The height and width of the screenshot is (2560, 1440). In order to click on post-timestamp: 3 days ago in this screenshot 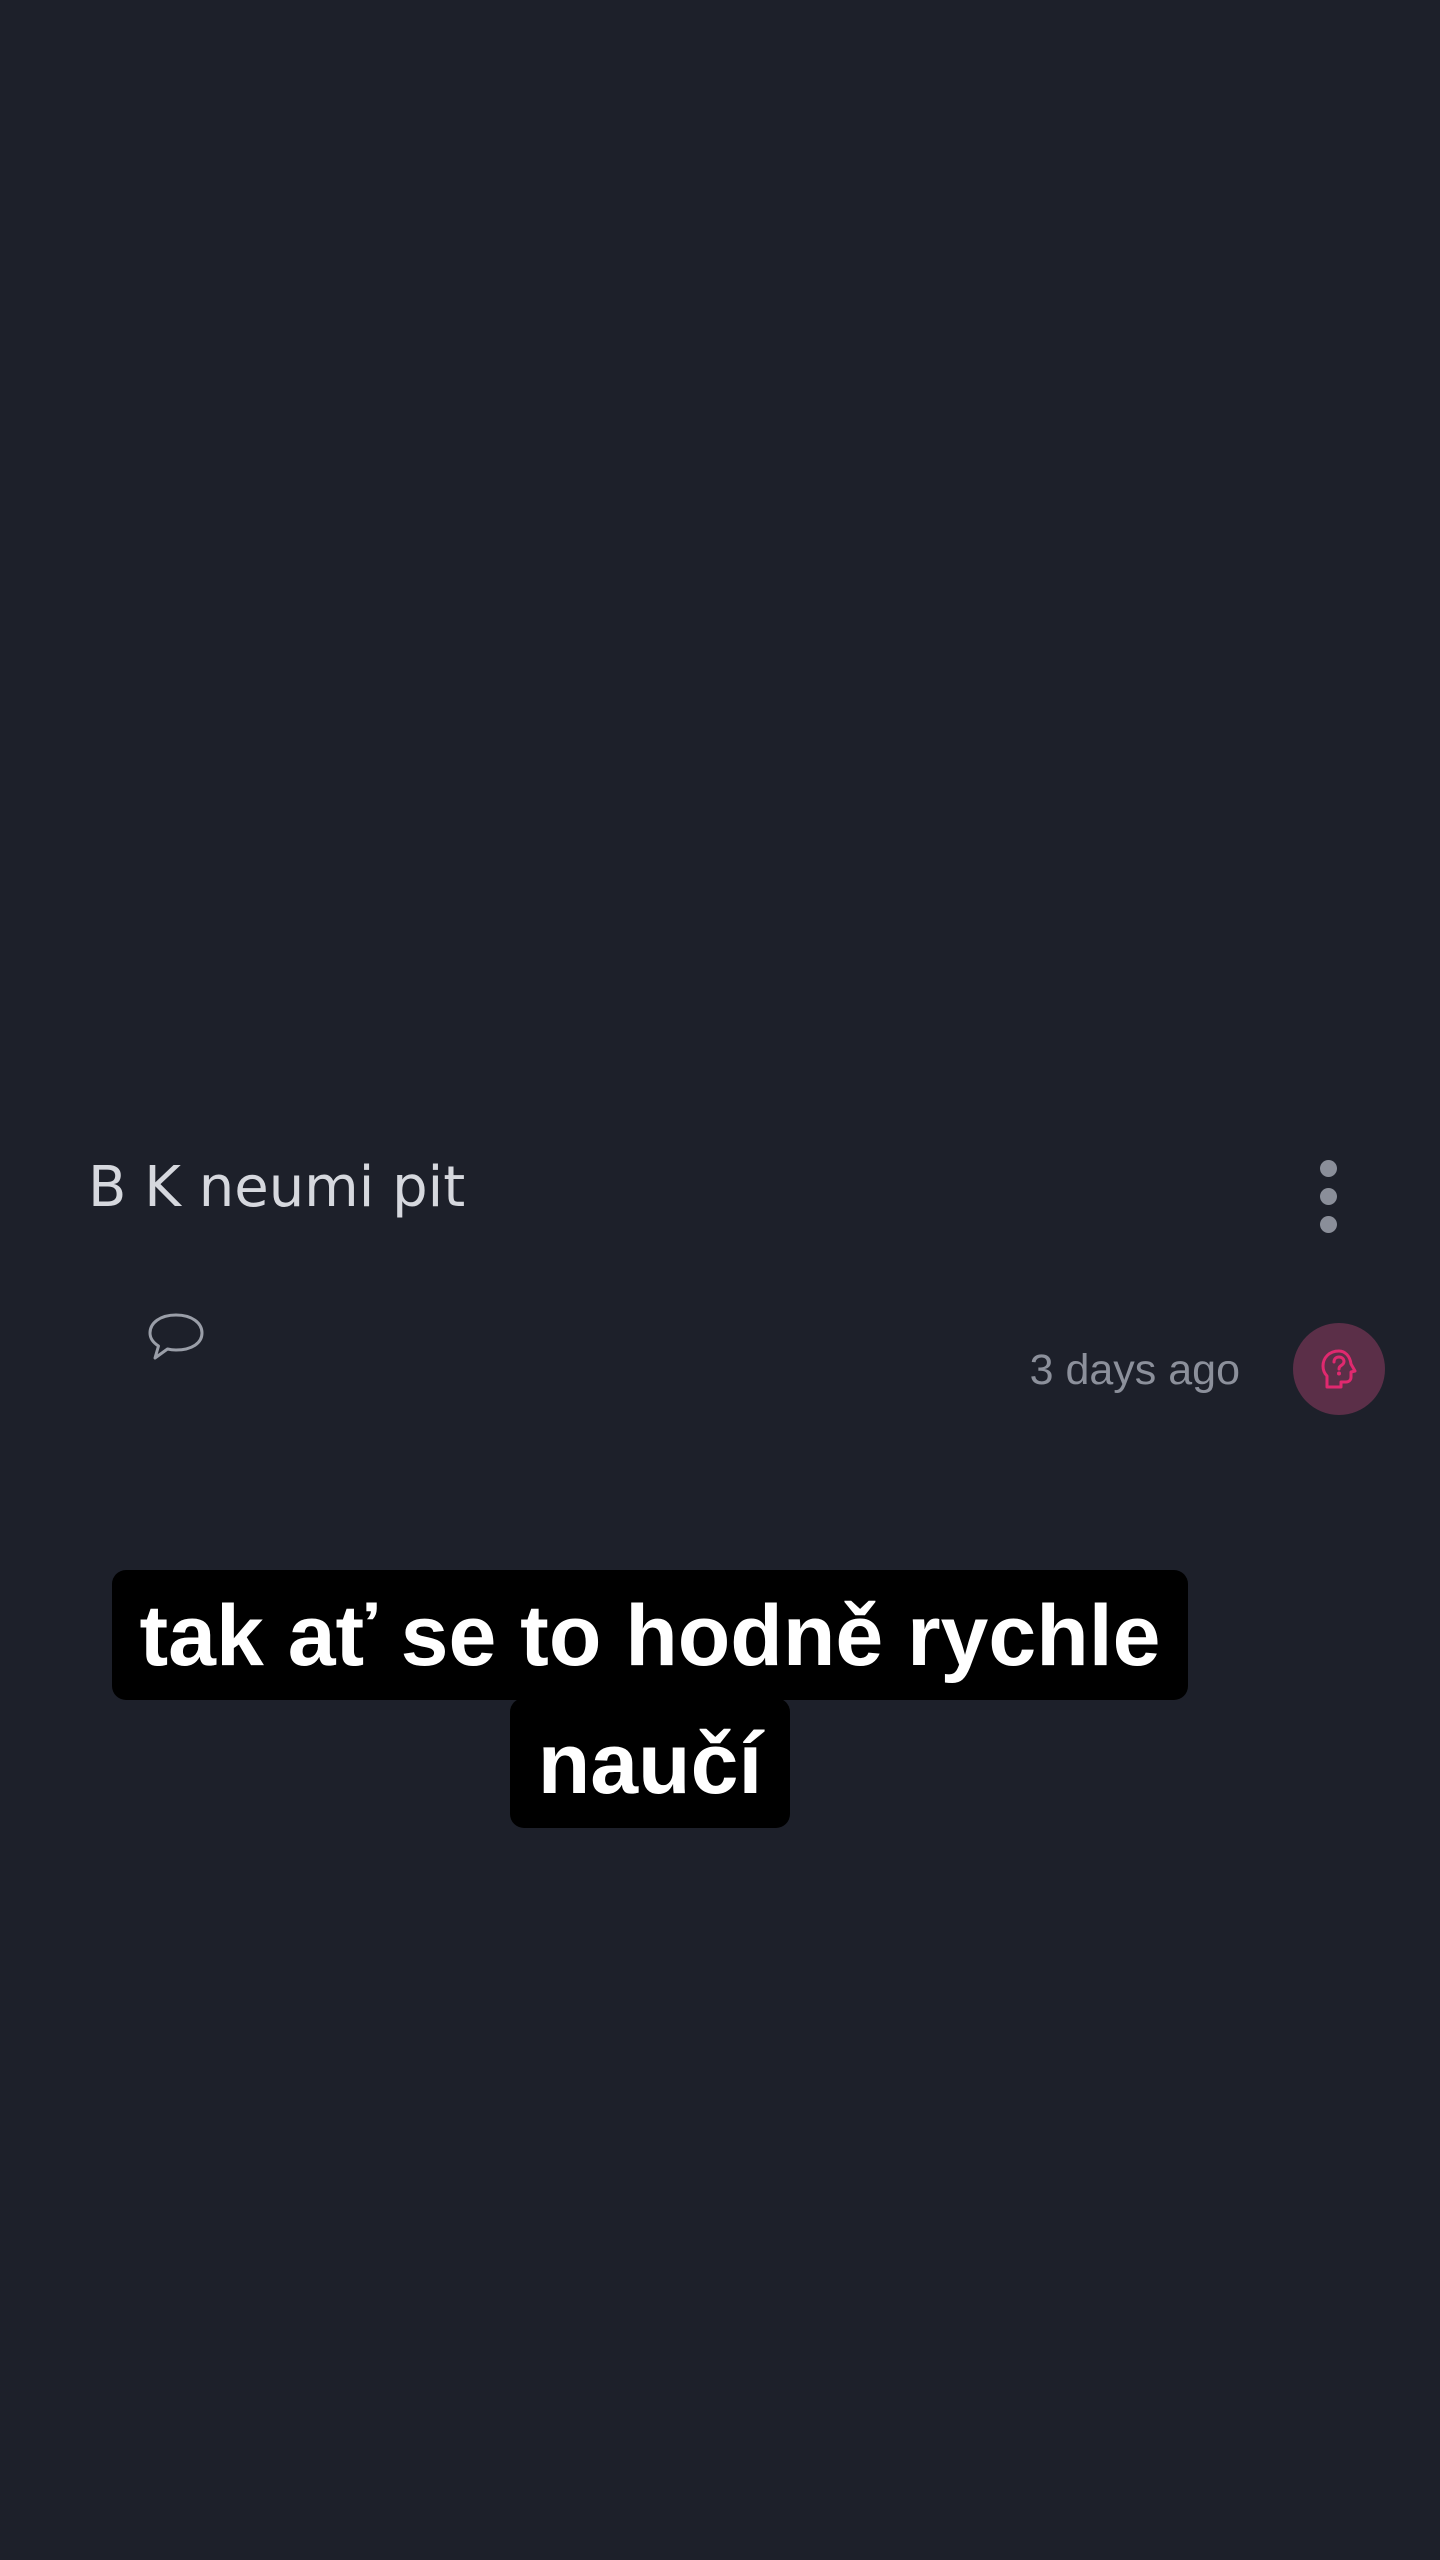, I will do `click(1134, 1370)`.